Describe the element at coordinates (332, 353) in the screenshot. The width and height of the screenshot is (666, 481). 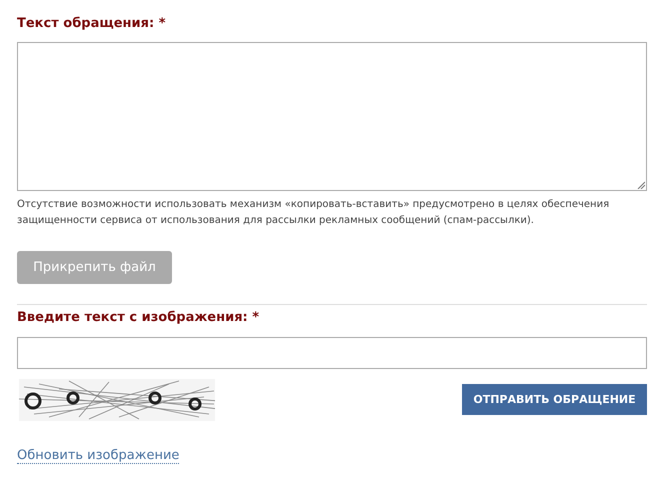
I see `captcha-field` at that location.